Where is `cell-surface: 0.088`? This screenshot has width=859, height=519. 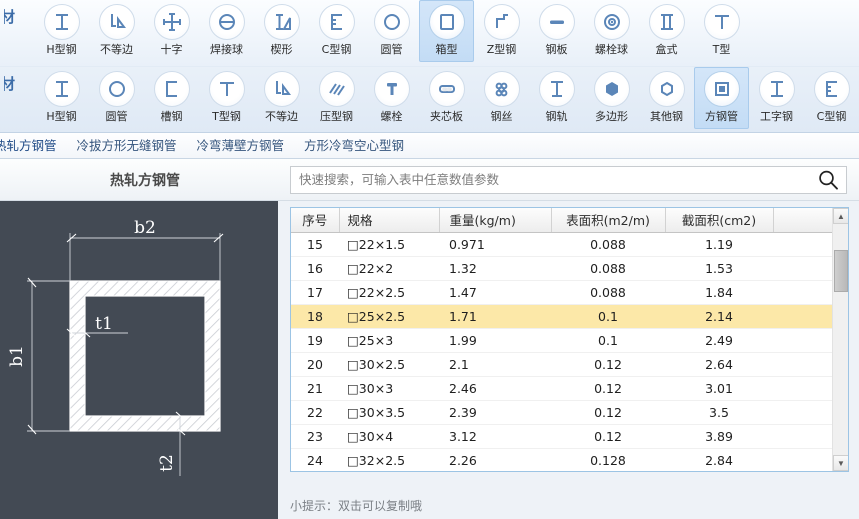
cell-surface: 0.088 is located at coordinates (608, 292).